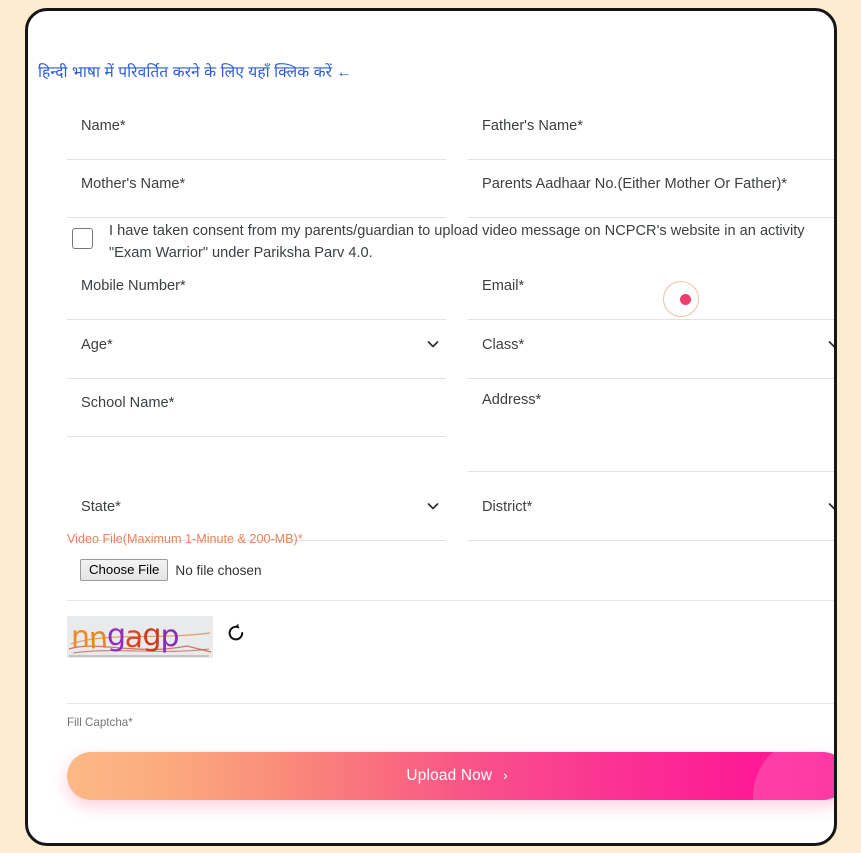 This screenshot has height=853, width=861. I want to click on upload-now-label: Upload Now, so click(449, 775).